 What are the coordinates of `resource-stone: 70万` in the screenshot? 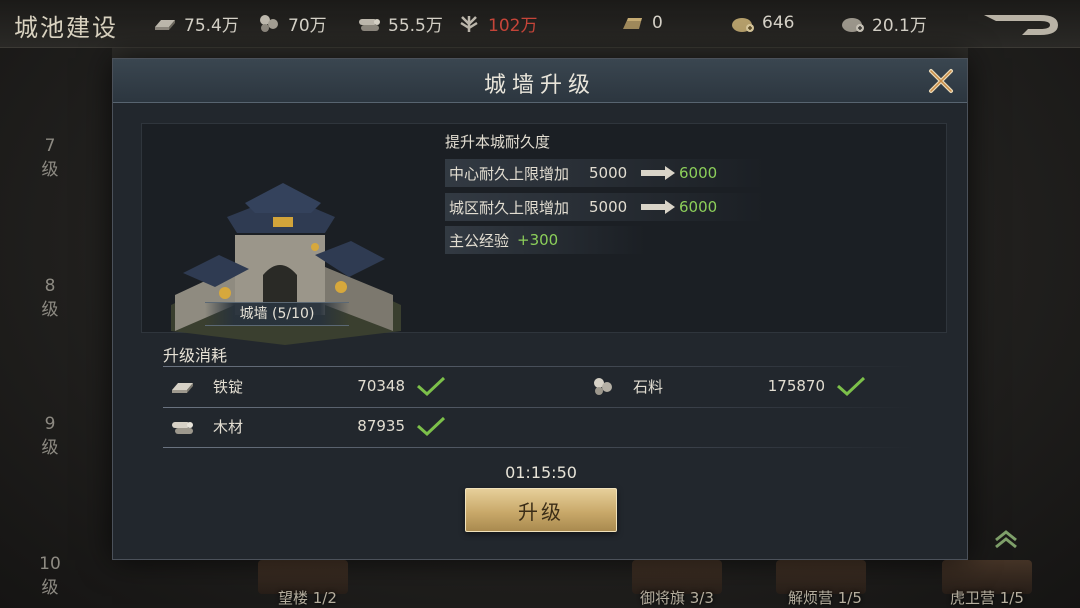 It's located at (291, 23).